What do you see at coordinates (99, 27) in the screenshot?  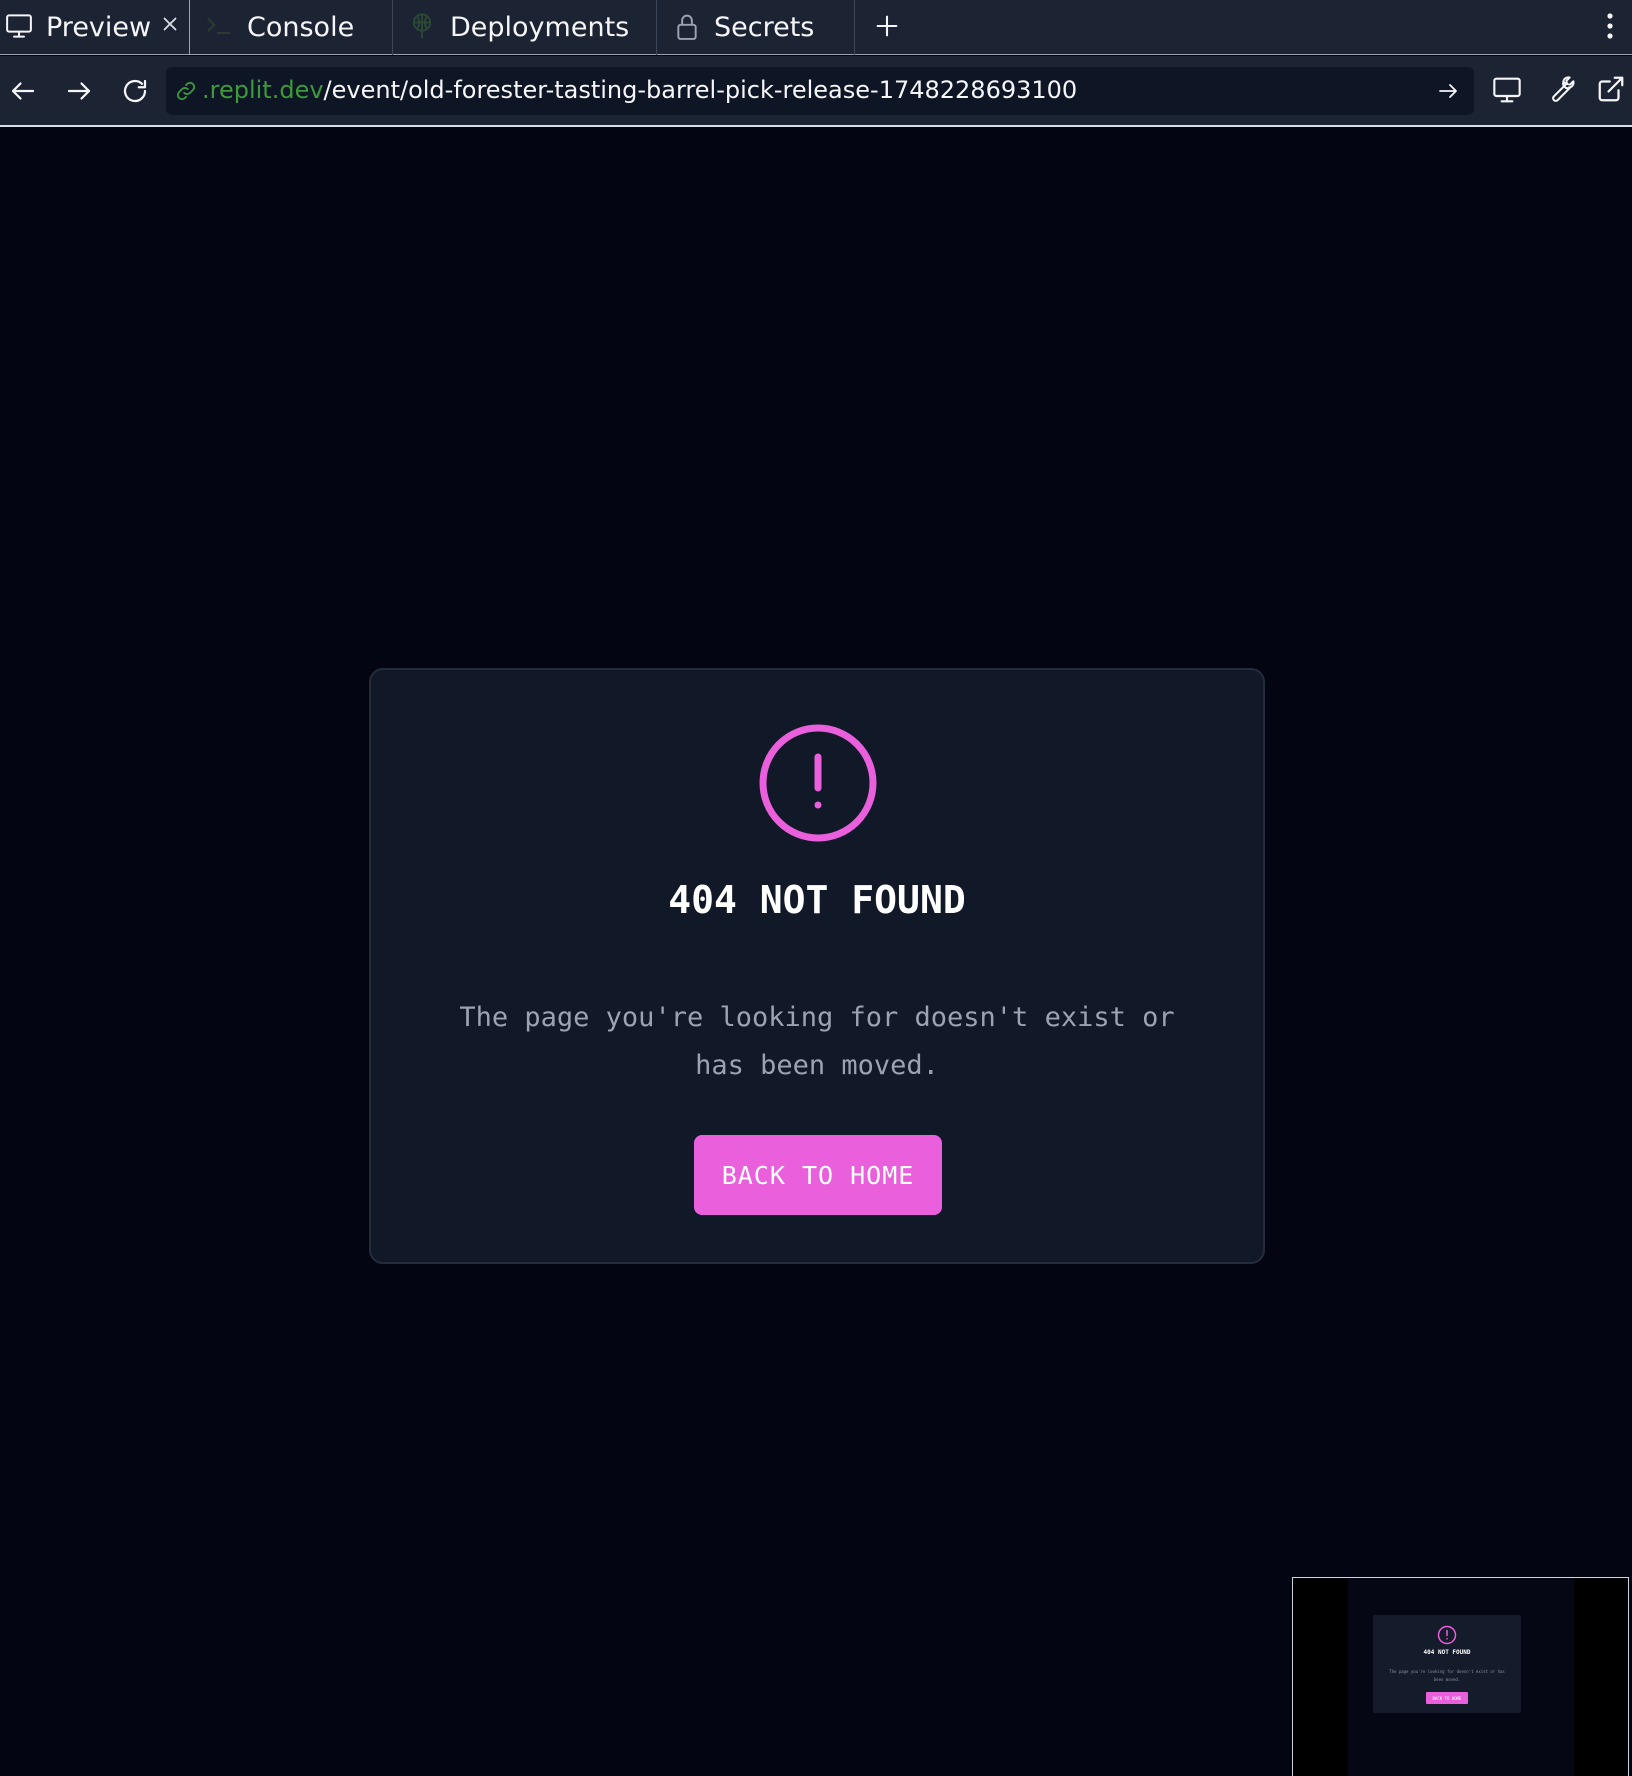 I see `tab-preview-label: Preview` at bounding box center [99, 27].